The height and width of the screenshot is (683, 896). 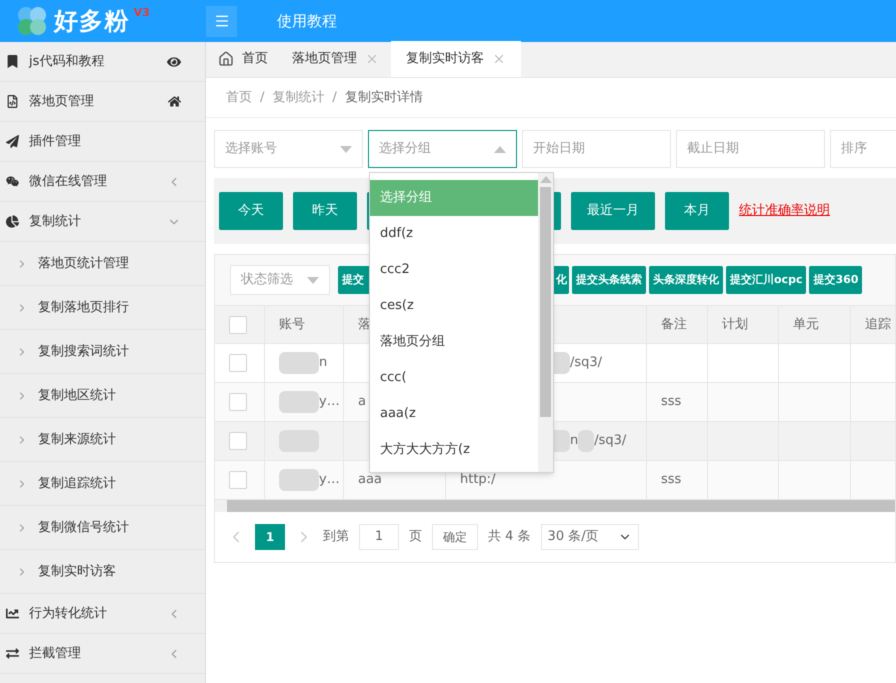 I want to click on sidebar-item: 行为转化统计, so click(x=102, y=614).